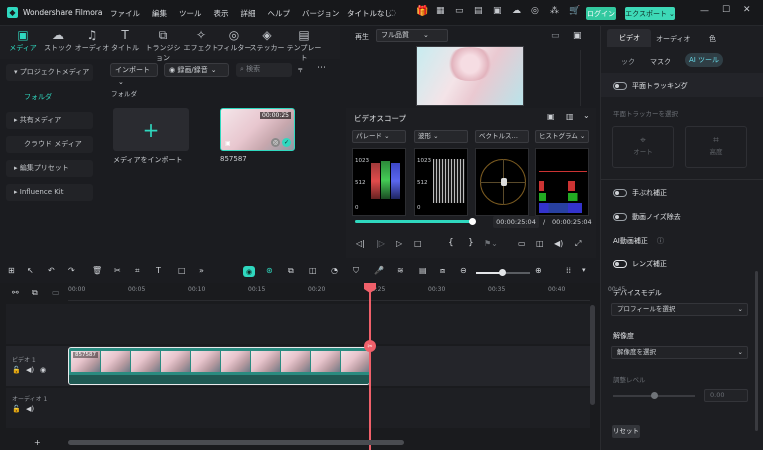  I want to click on subtab-track: ック, so click(628, 62).